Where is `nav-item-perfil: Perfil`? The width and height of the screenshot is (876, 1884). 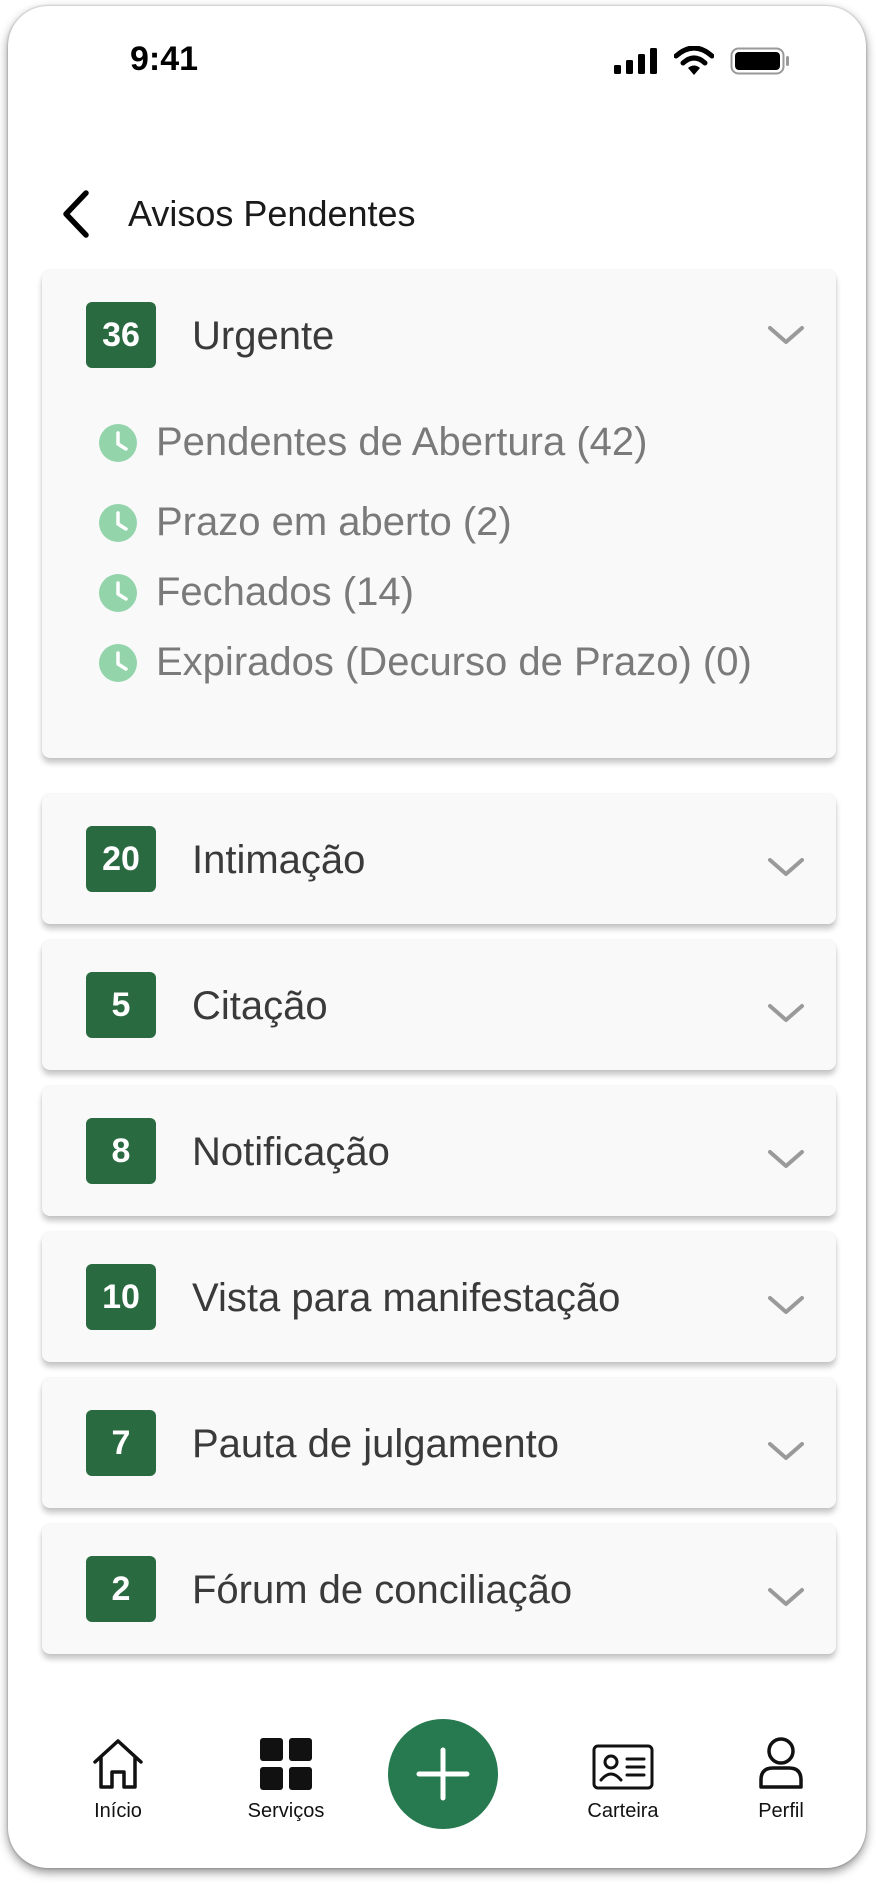 nav-item-perfil: Perfil is located at coordinates (781, 1777).